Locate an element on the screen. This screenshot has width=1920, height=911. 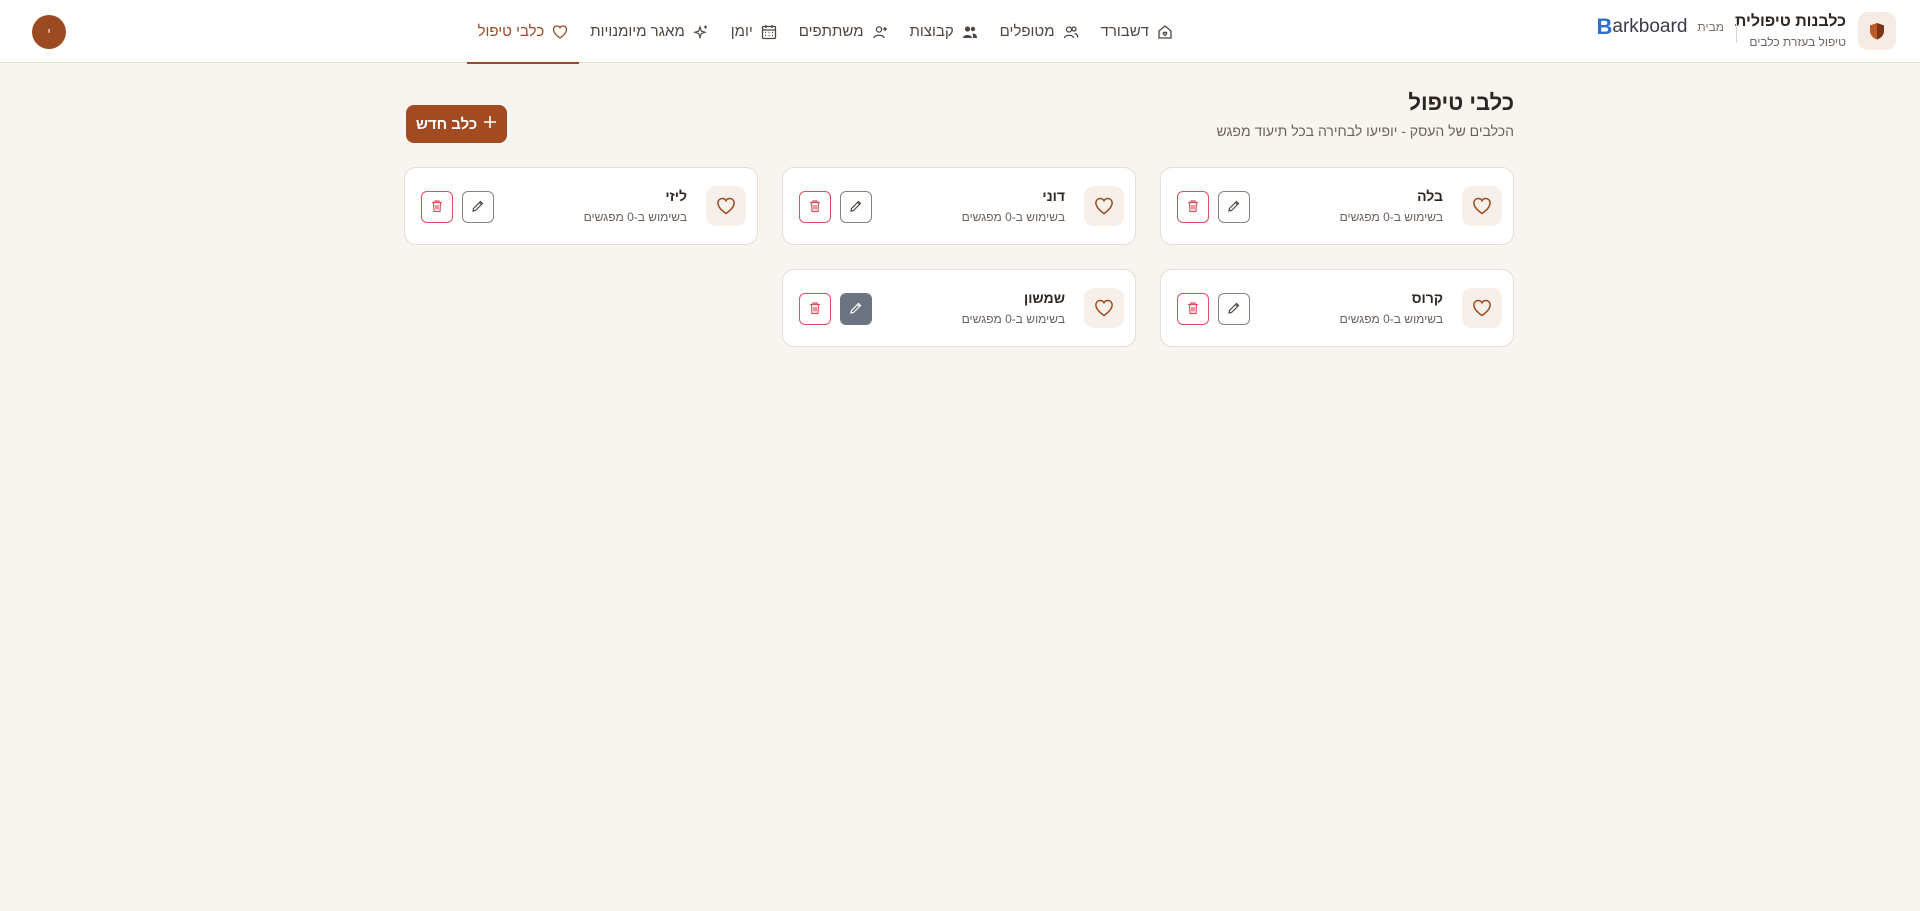
nav-item-calendar: יומן is located at coordinates (754, 31).